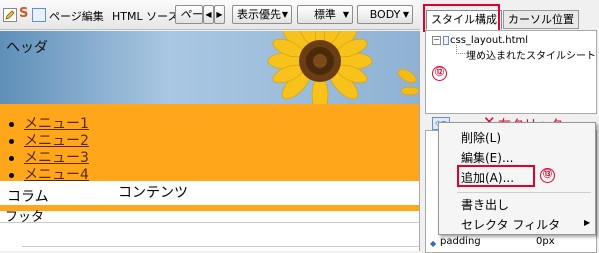 Image resolution: width=599 pixels, height=253 pixels. What do you see at coordinates (485, 204) in the screenshot?
I see `menu-item-export: 書き出し` at bounding box center [485, 204].